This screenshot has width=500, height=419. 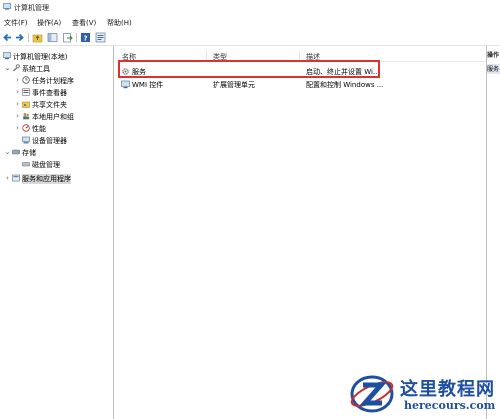 What do you see at coordinates (26, 164) in the screenshot?
I see `disk-management-icon` at bounding box center [26, 164].